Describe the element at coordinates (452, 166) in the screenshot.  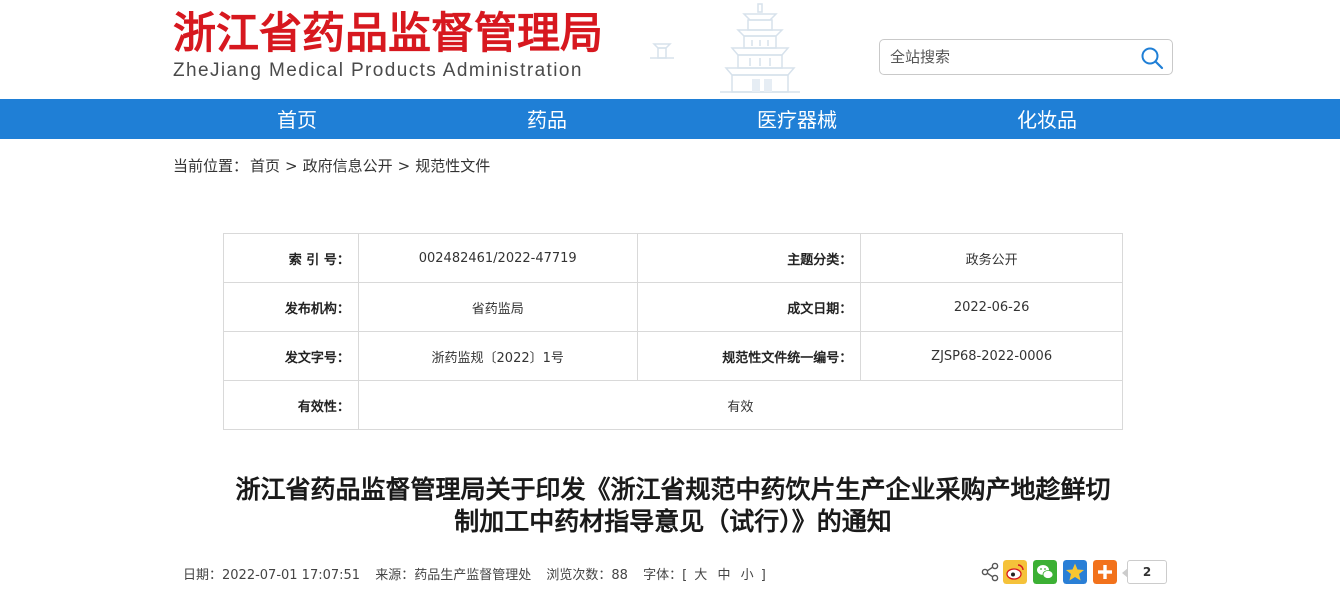
I see `breadcrumb-normative-docs: 规范性文件` at that location.